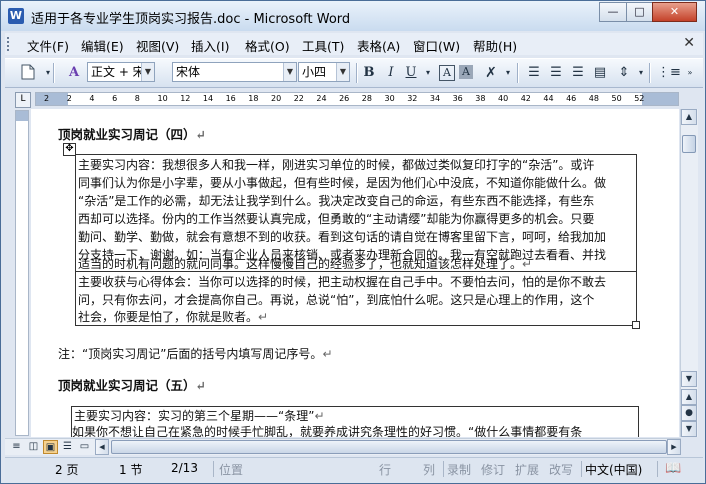 This screenshot has height=484, width=706. I want to click on status-language: 中文(中国), so click(614, 470).